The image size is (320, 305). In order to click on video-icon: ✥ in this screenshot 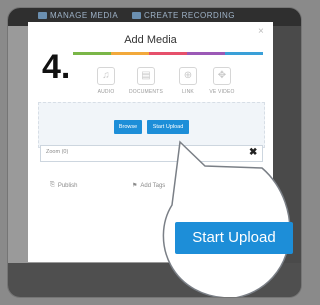, I will do `click(222, 76)`.